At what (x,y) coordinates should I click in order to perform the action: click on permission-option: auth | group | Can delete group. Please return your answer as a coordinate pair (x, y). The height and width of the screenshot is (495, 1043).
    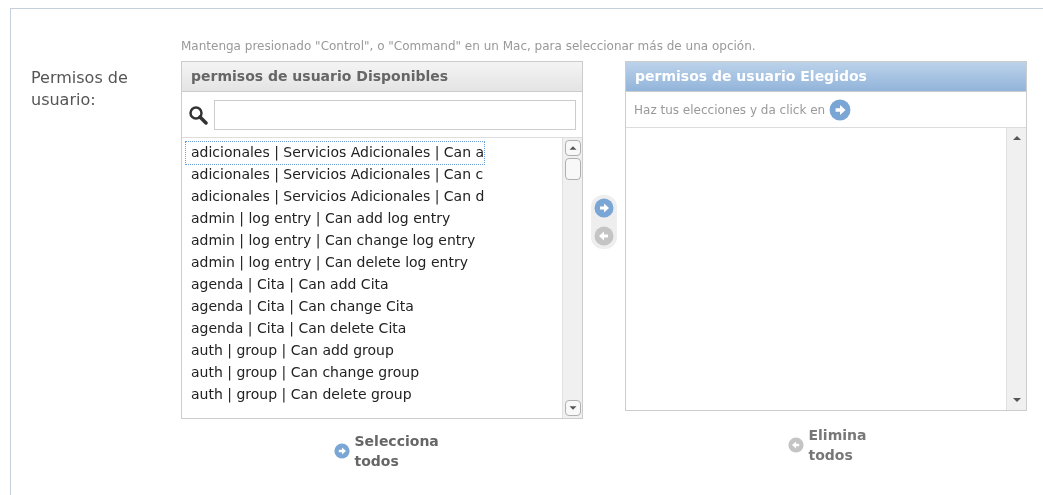
    Looking at the image, I should click on (299, 395).